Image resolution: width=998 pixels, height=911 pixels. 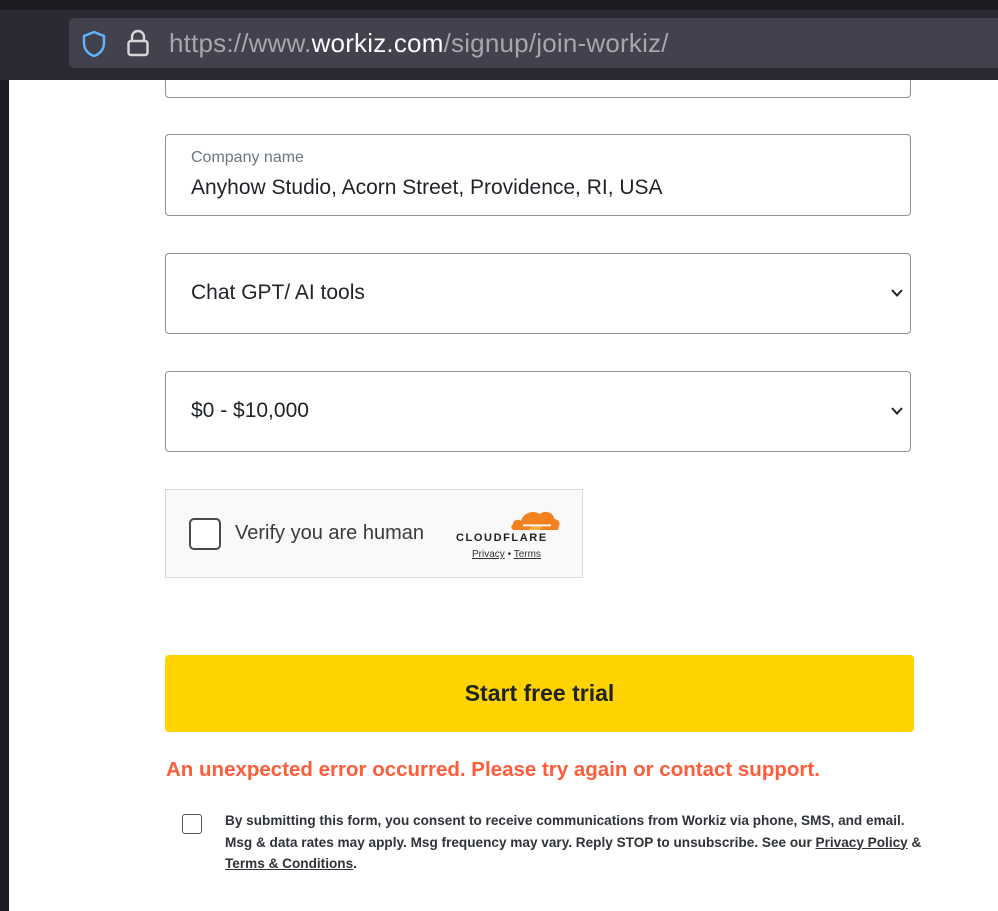 I want to click on company-name-label: Company name, so click(x=247, y=157).